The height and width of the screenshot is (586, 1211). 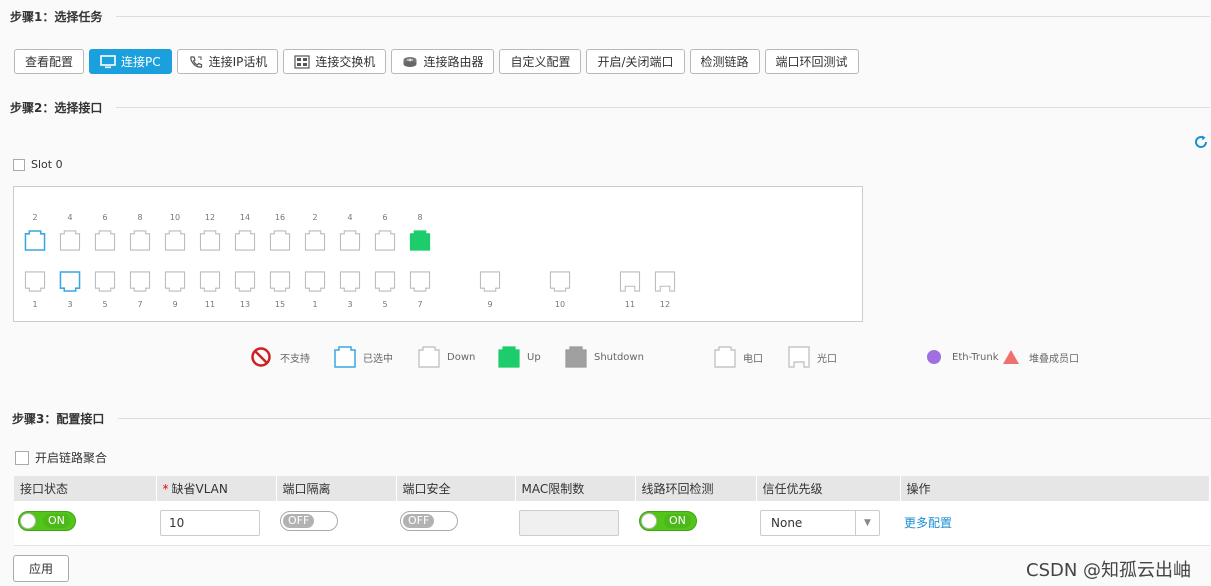 What do you see at coordinates (509, 357) in the screenshot?
I see `up-port-icon` at bounding box center [509, 357].